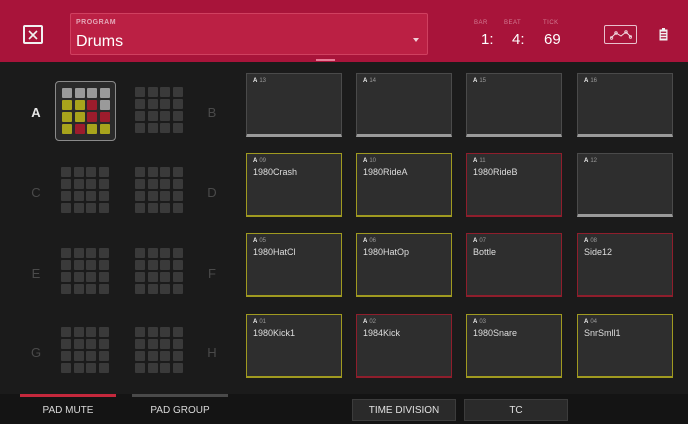 The image size is (688, 424). Describe the element at coordinates (404, 105) in the screenshot. I see `pad-a14: A 14` at that location.